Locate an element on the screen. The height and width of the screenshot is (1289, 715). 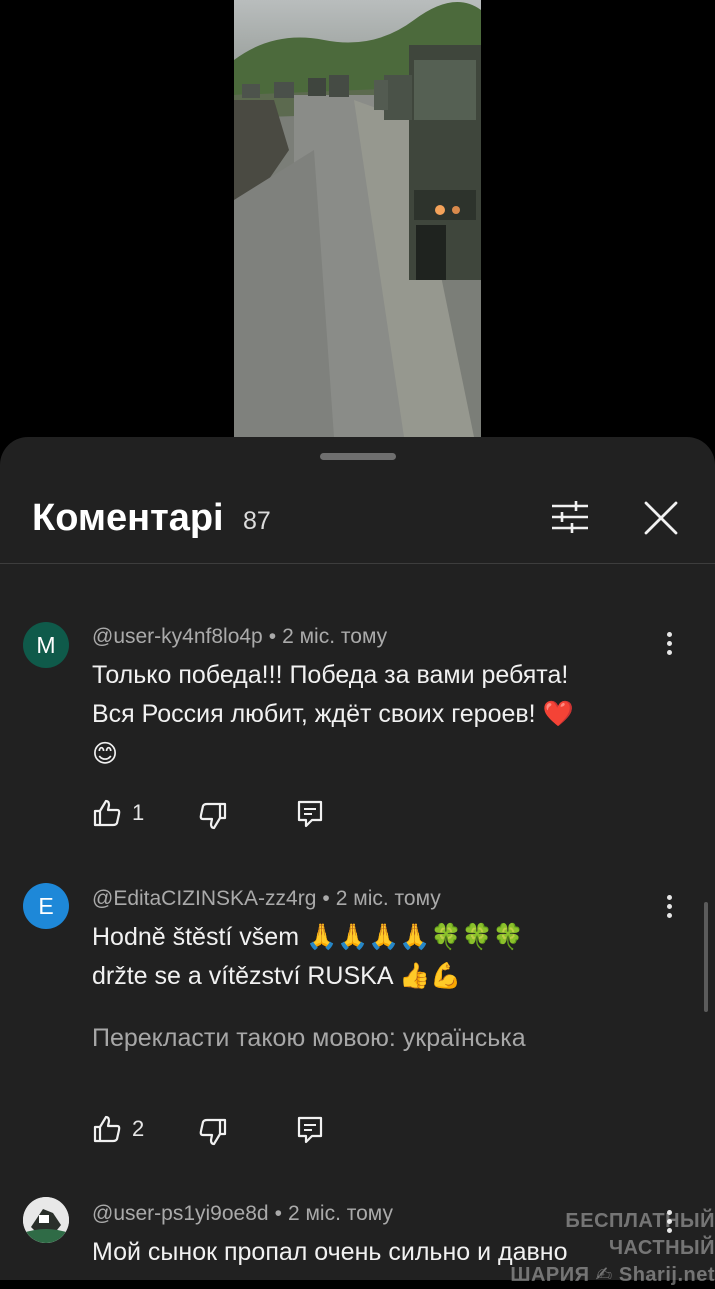
video-thumbnail is located at coordinates (357, 218).